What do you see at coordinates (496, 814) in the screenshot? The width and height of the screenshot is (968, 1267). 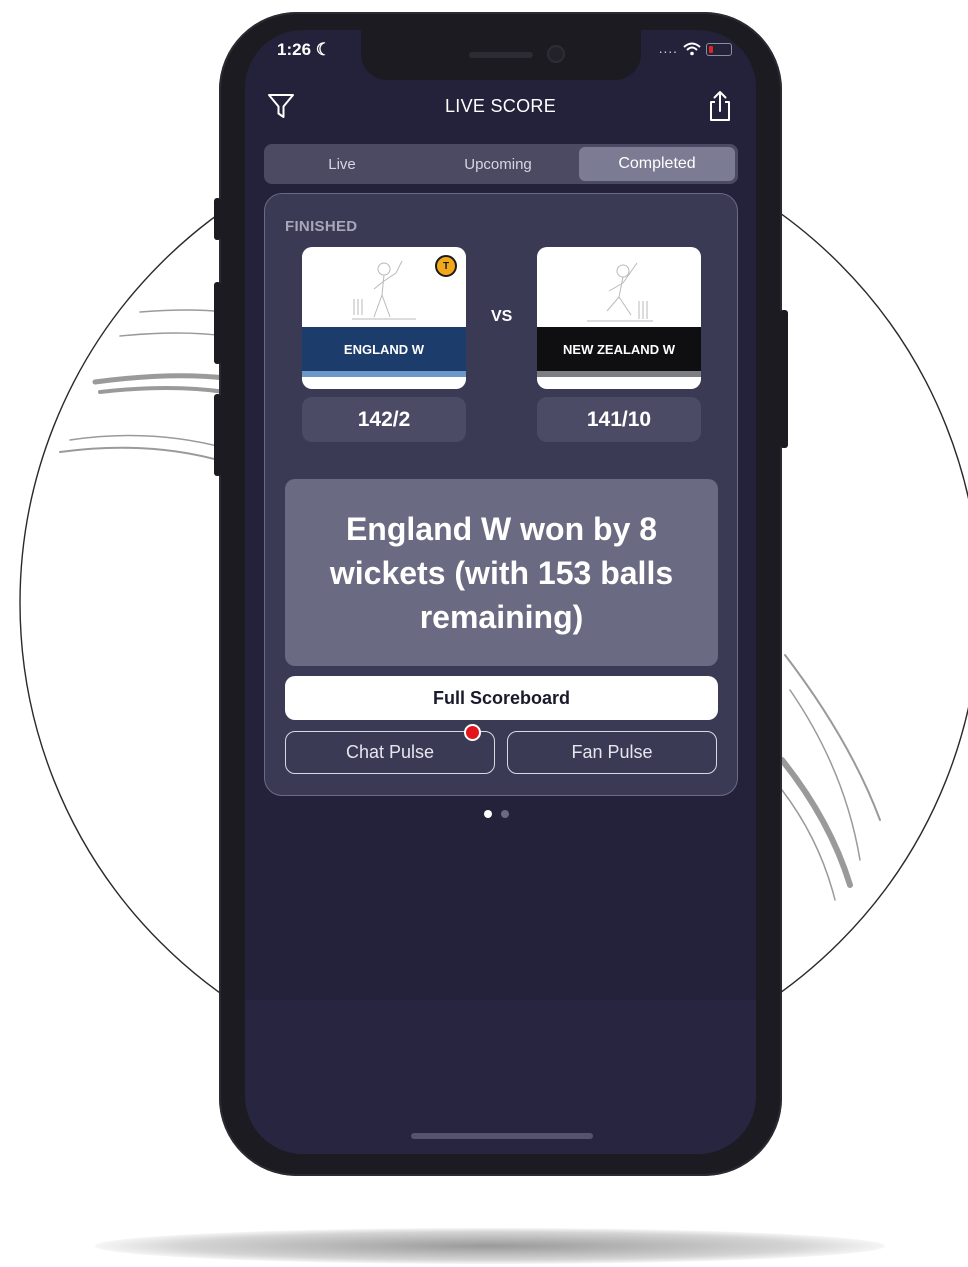 I see `page-indicator` at bounding box center [496, 814].